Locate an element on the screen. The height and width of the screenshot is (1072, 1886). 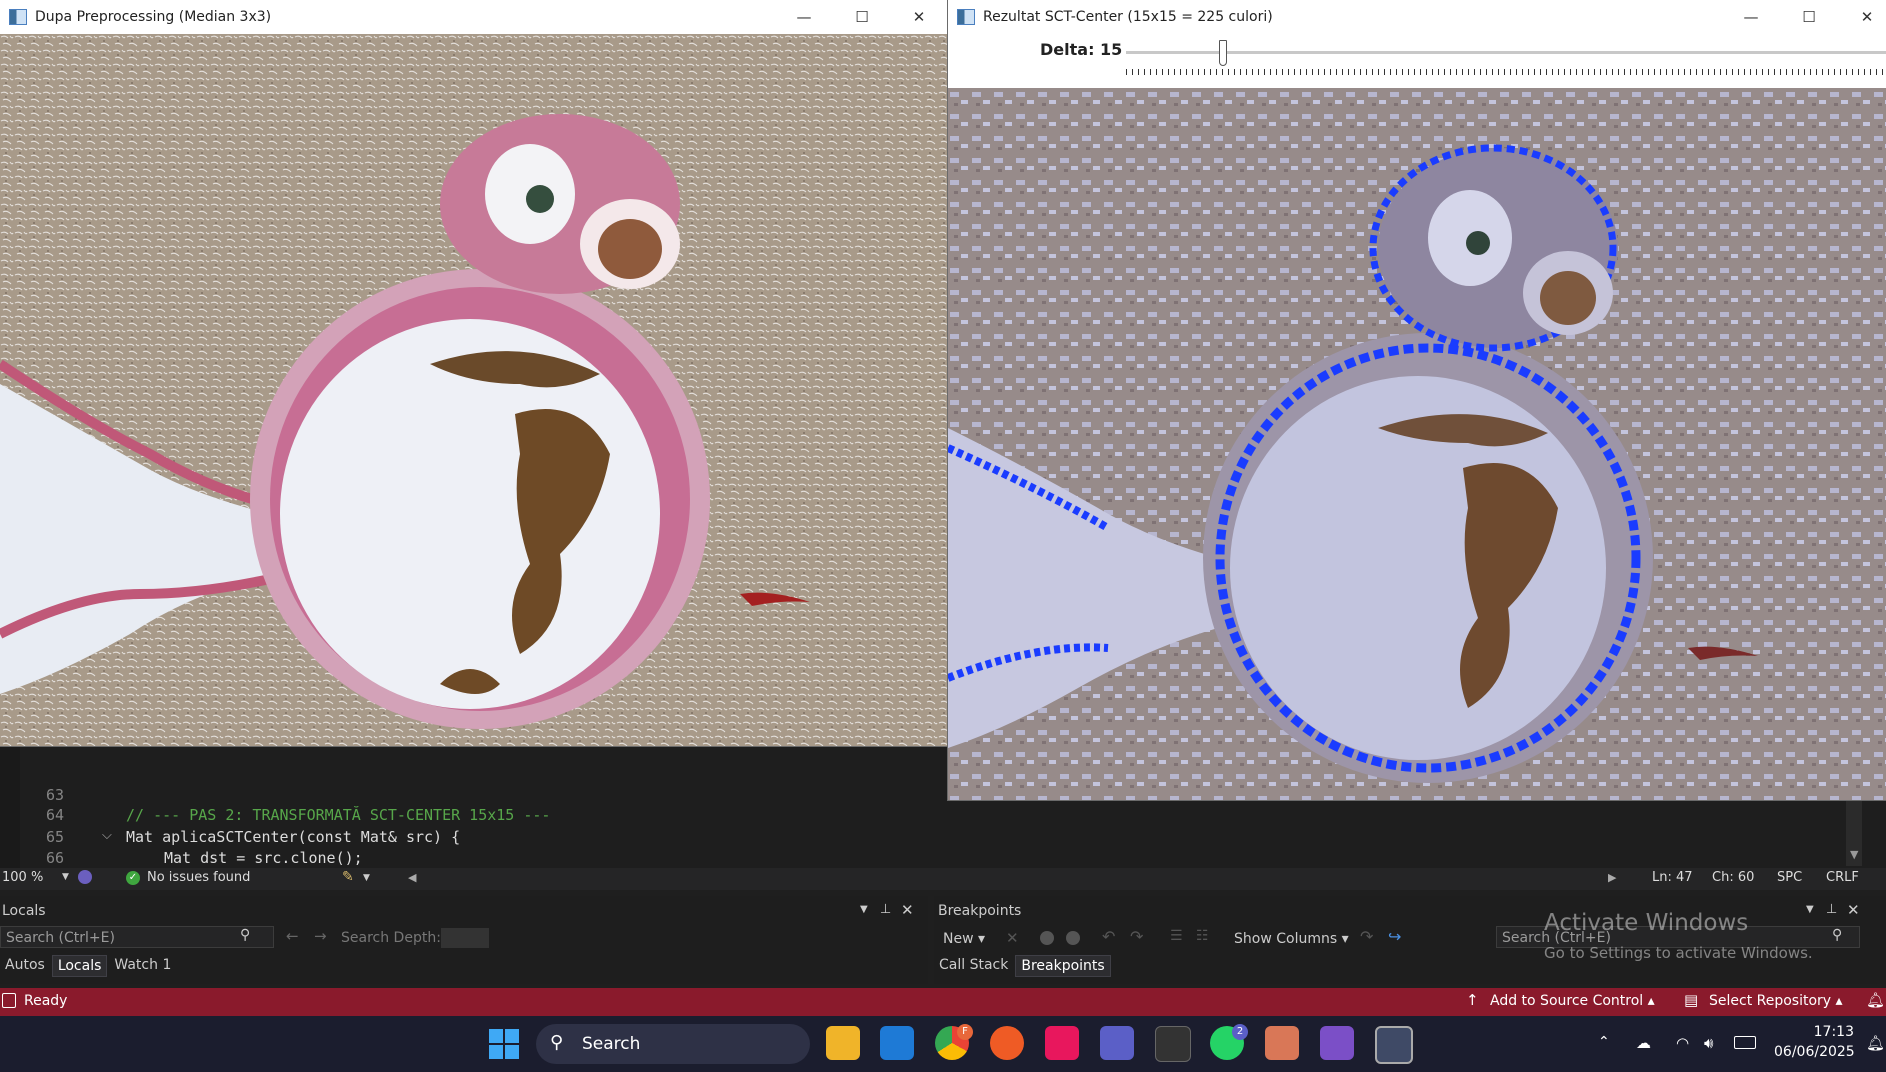
jetbrains-icon is located at coordinates (1062, 1043).